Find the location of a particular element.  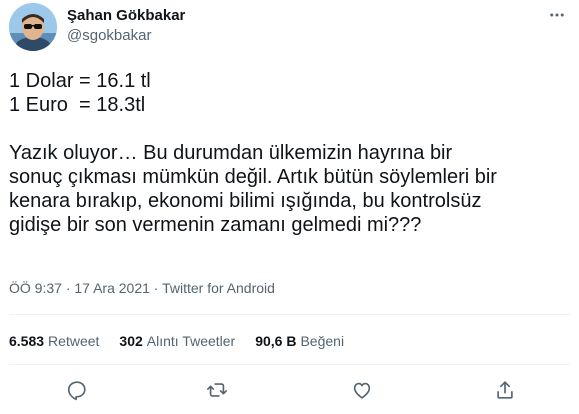

like-count: 90,6 B is located at coordinates (276, 341).